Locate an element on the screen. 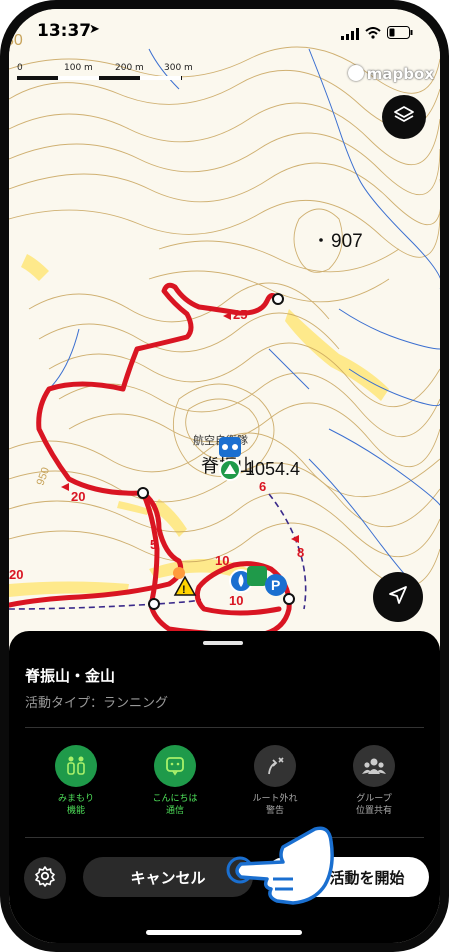  settings-button is located at coordinates (45, 878).